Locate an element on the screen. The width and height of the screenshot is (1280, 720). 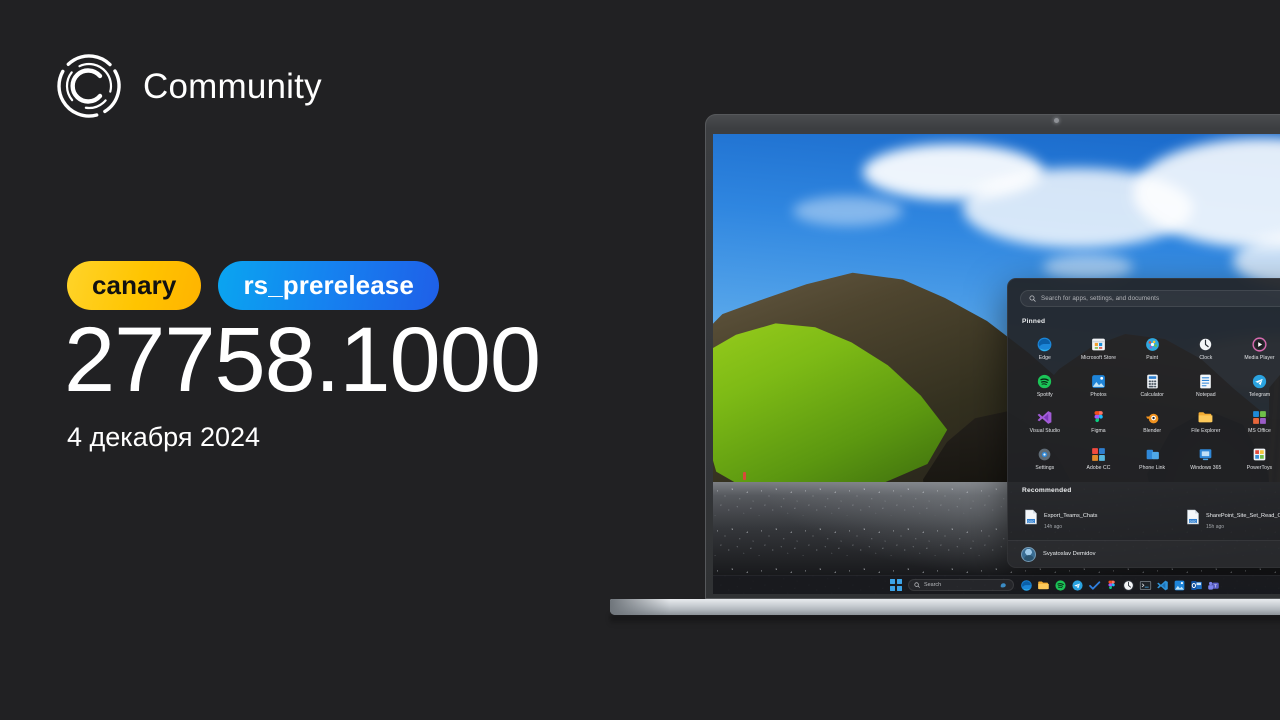
taskbar-edge-icon is located at coordinates (1026, 585).